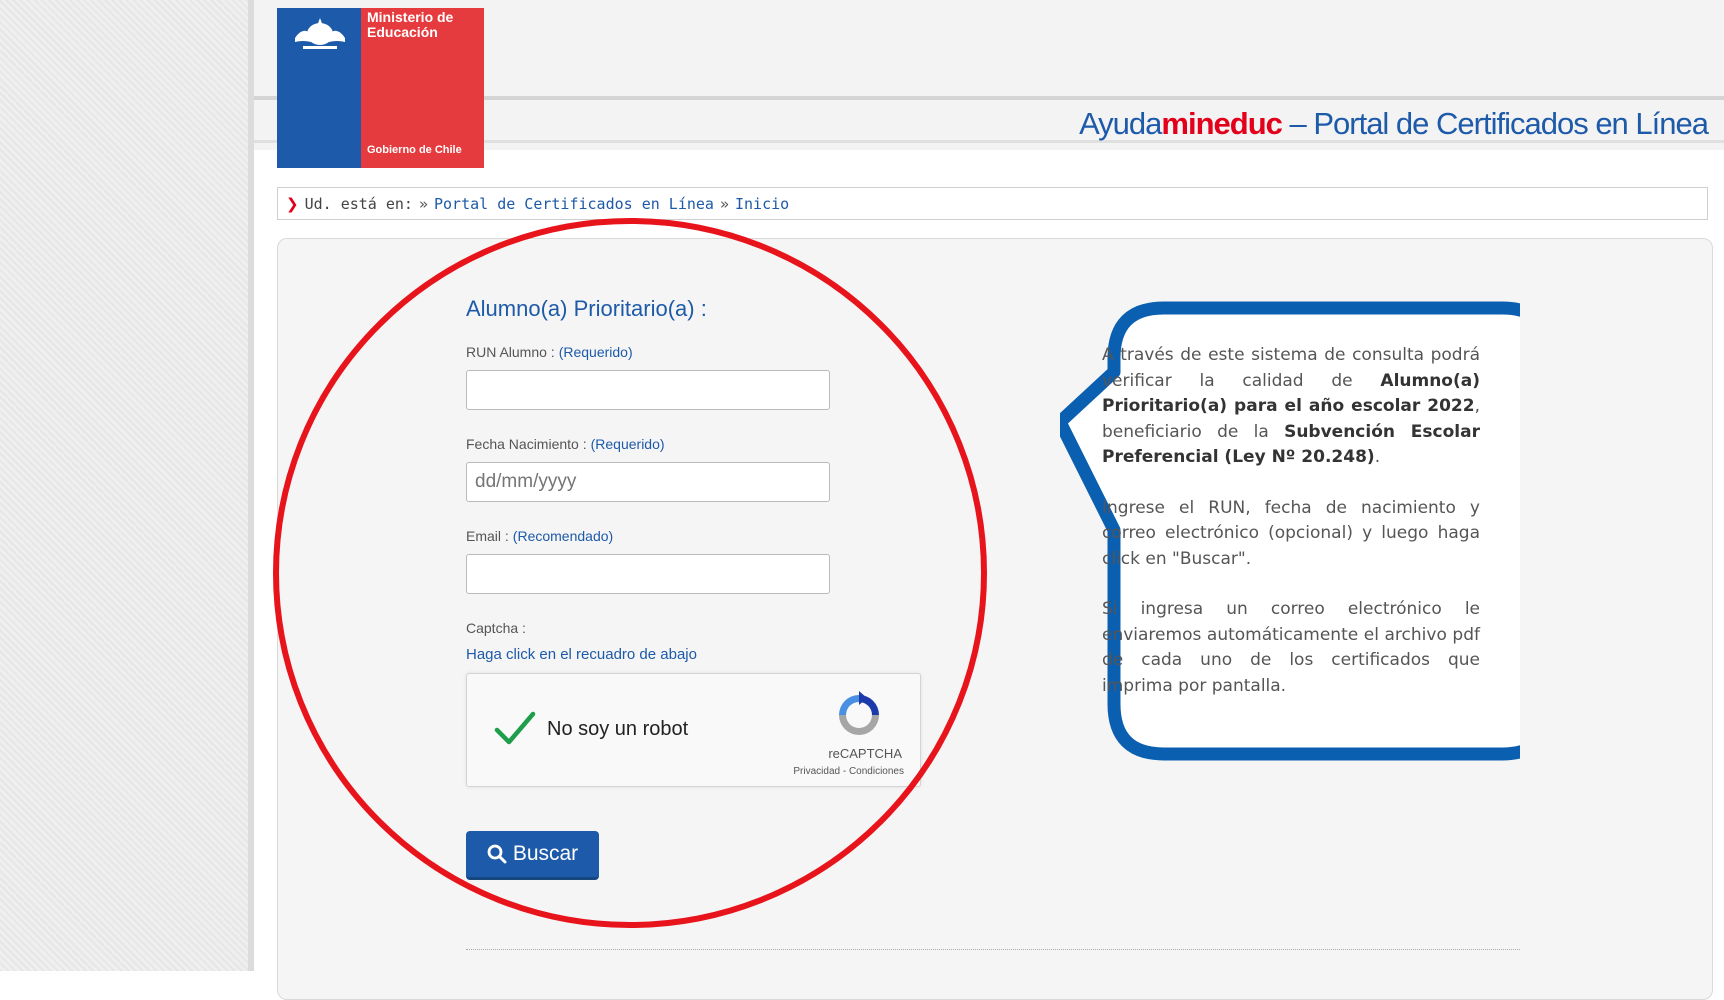 The width and height of the screenshot is (1724, 1000). What do you see at coordinates (487, 536) in the screenshot?
I see `email-label-text: Email :` at bounding box center [487, 536].